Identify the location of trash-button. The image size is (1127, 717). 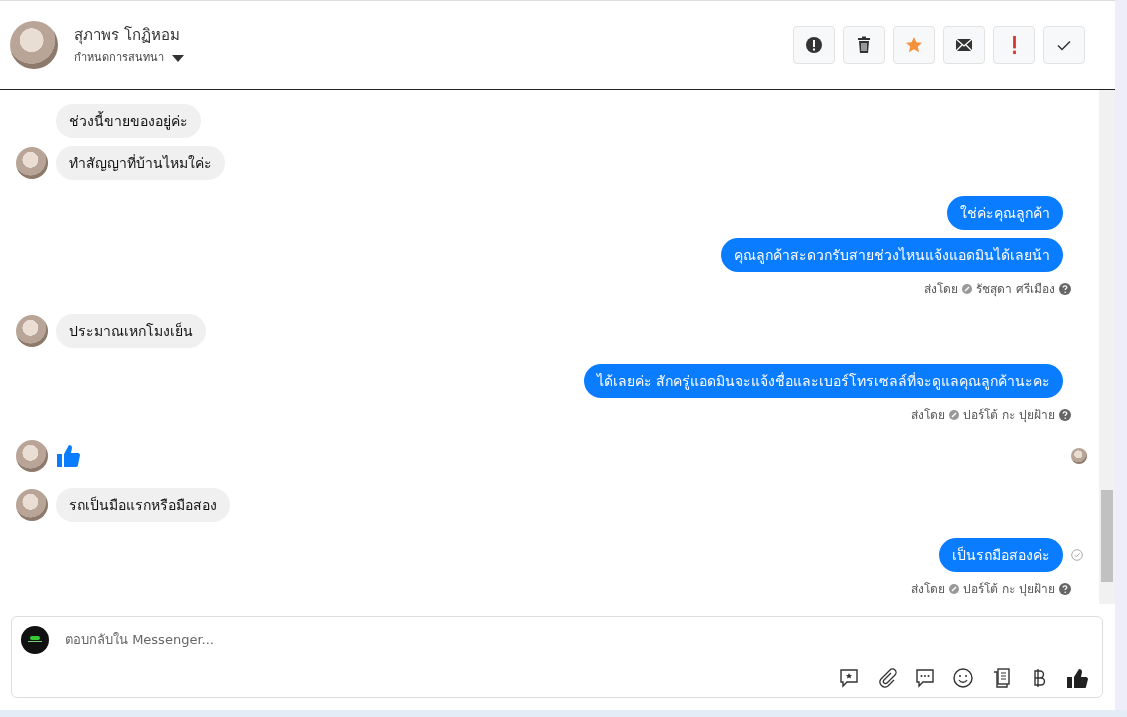
(864, 45).